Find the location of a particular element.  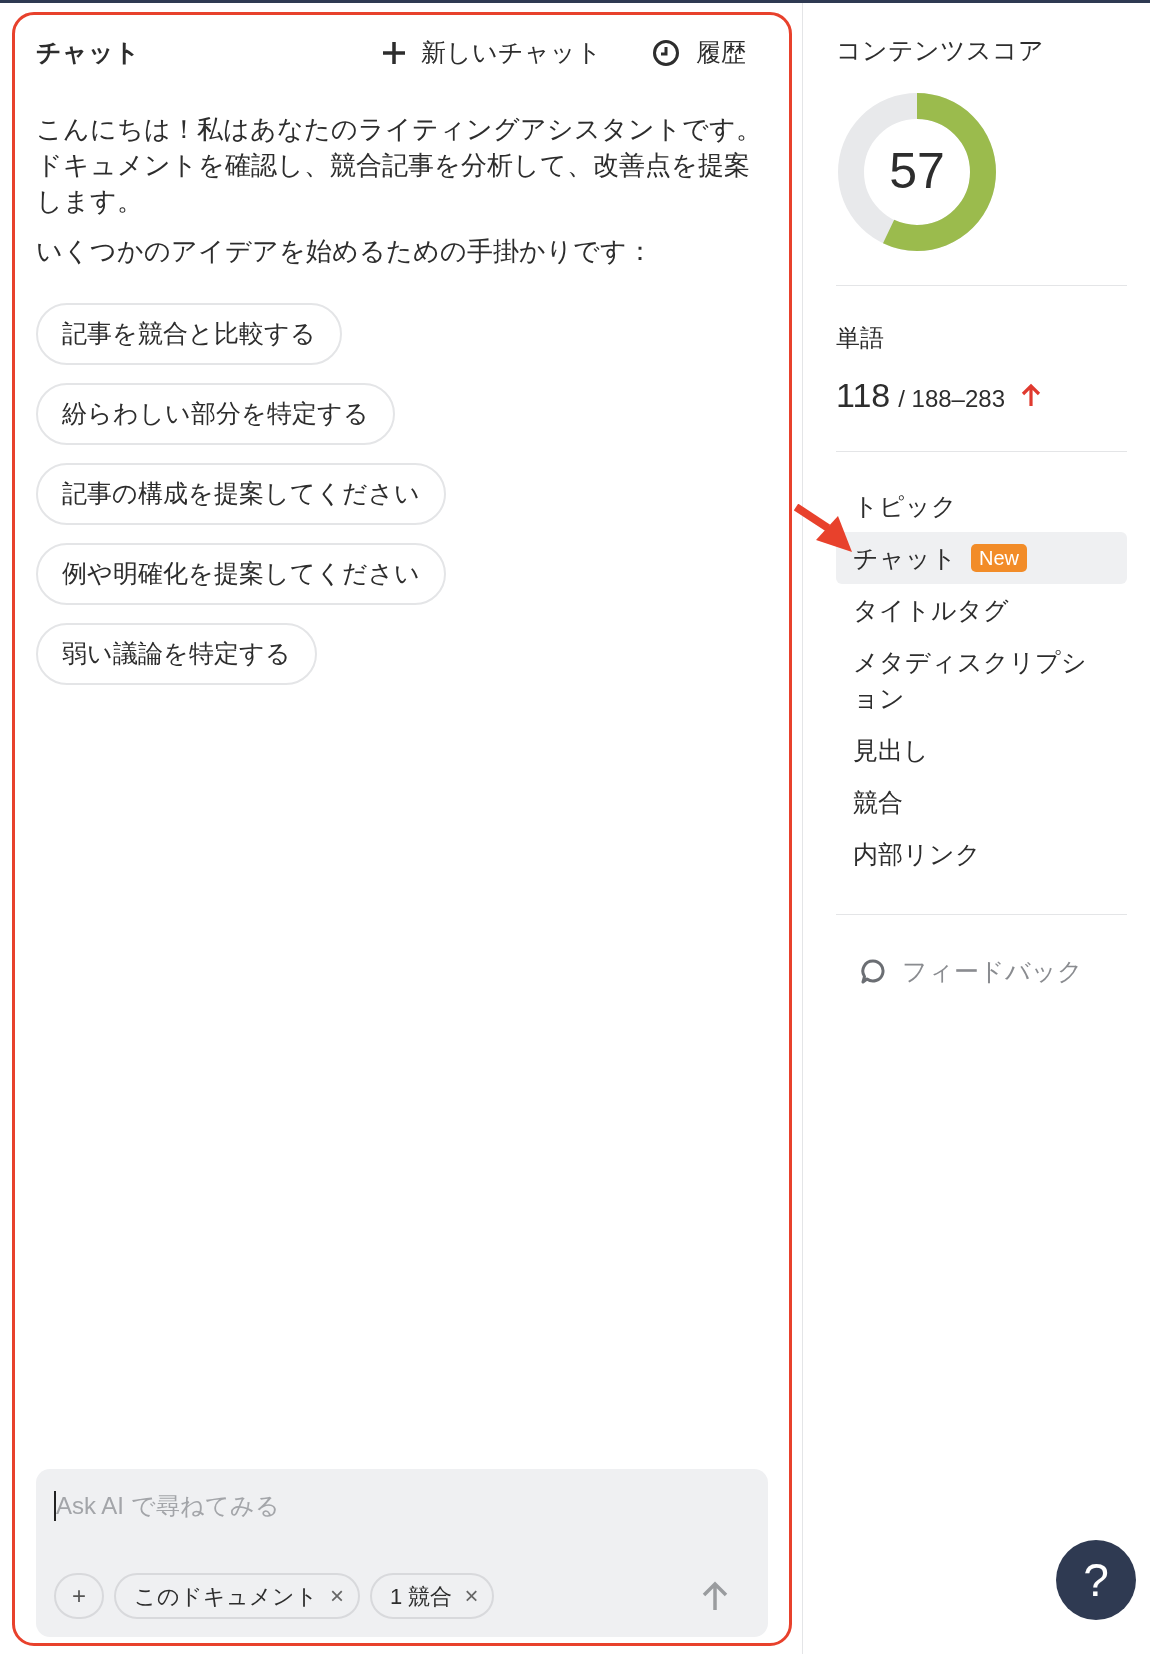

nav-item: タイトルタグ is located at coordinates (981, 609).